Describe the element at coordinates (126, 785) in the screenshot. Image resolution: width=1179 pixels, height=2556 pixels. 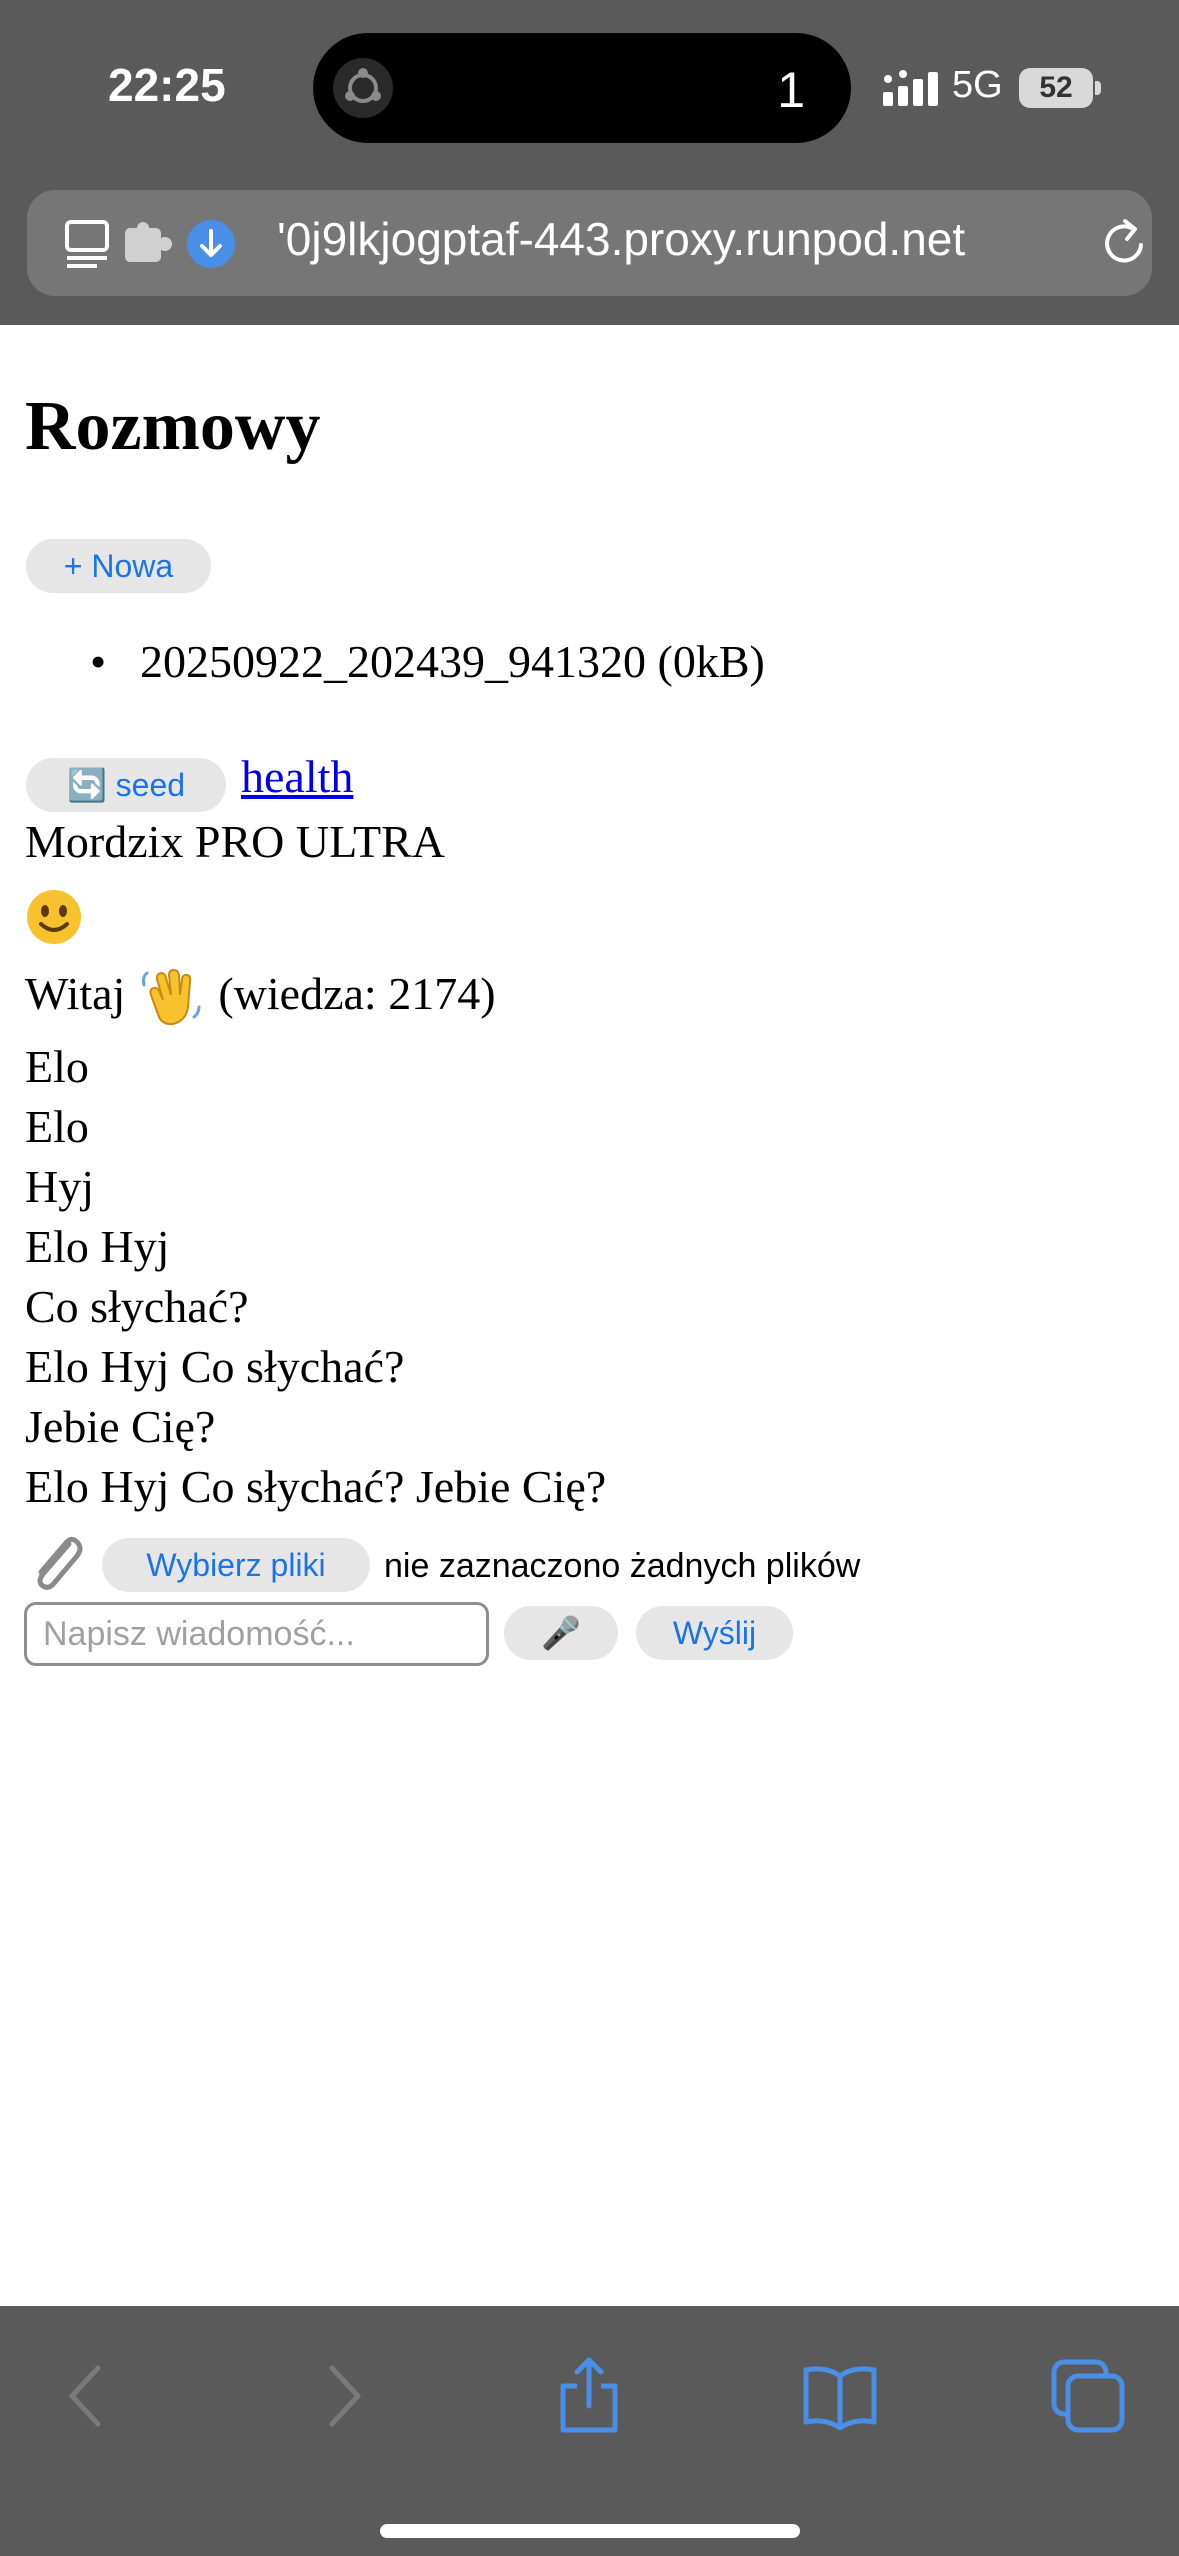
I see `seed-button: 🔄 seed` at that location.